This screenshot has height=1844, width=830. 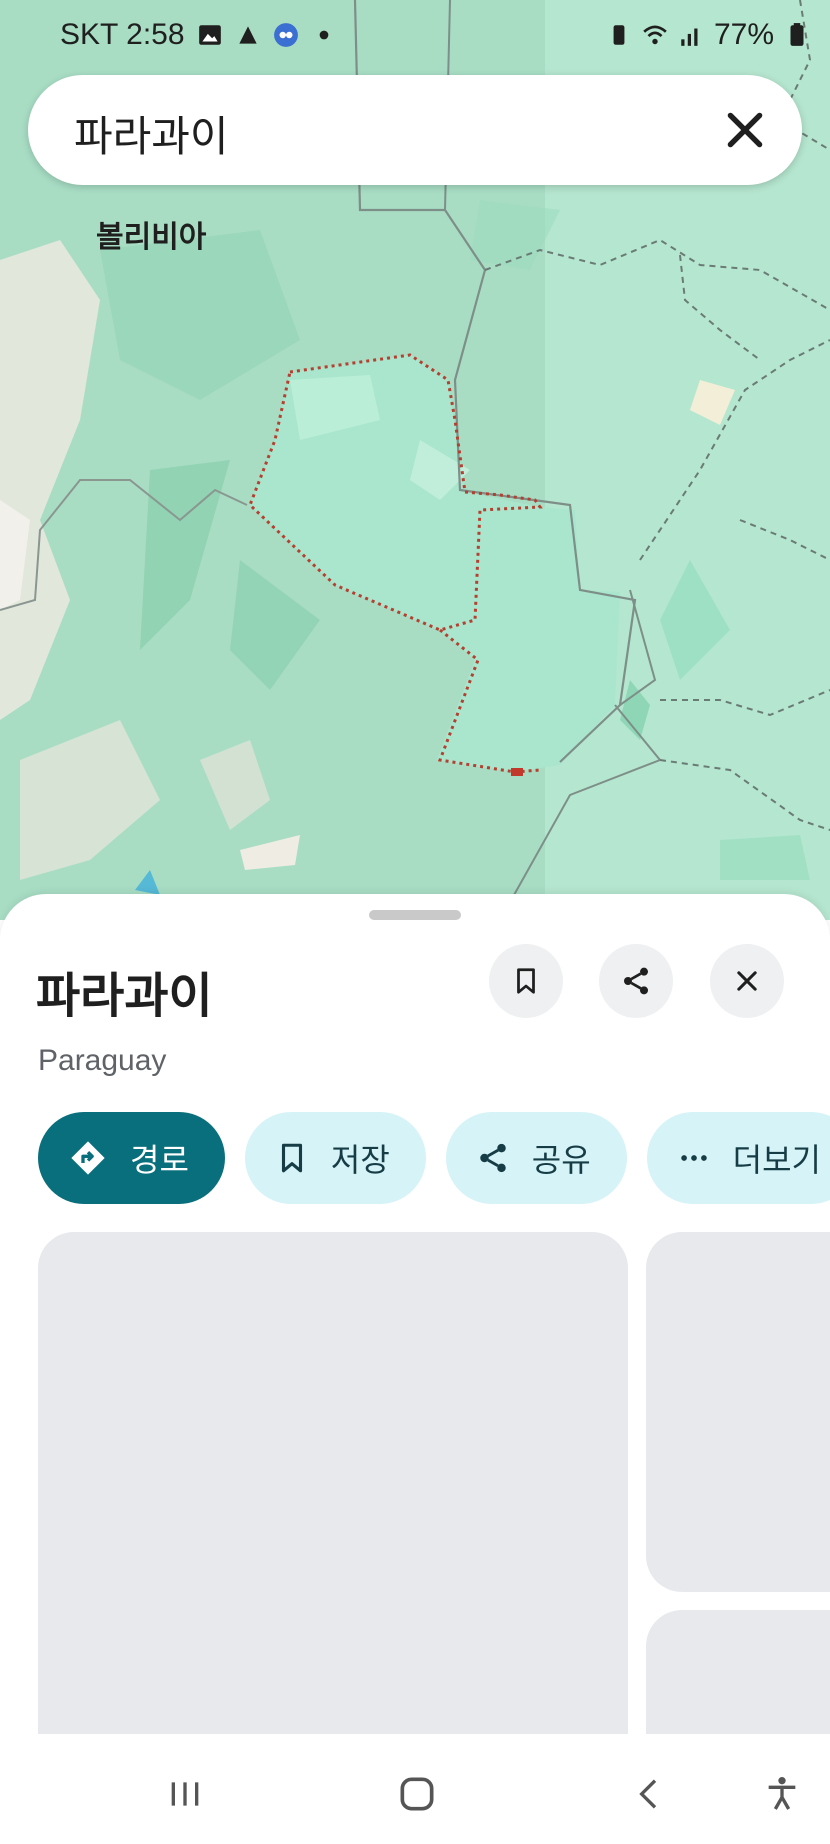 I want to click on battery-saver-icon, so click(x=619, y=35).